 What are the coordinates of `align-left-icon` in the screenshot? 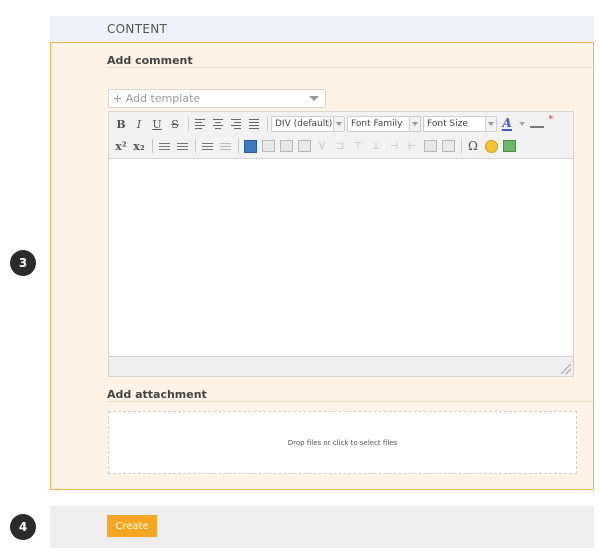 It's located at (200, 124).